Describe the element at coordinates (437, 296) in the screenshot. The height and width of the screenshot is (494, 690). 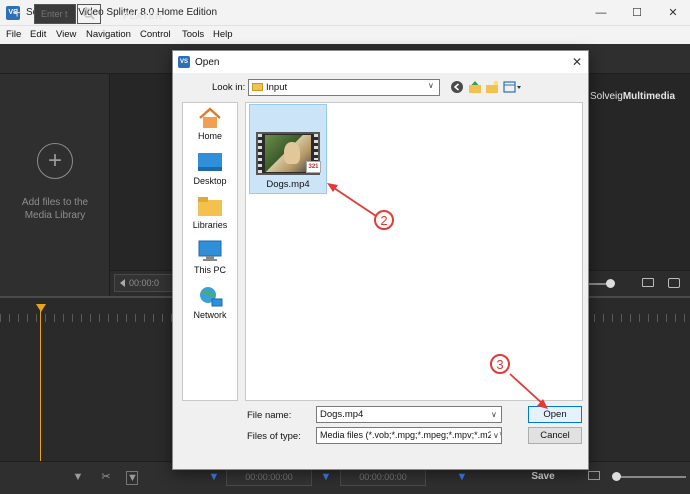
I see `annotation-arrows` at that location.